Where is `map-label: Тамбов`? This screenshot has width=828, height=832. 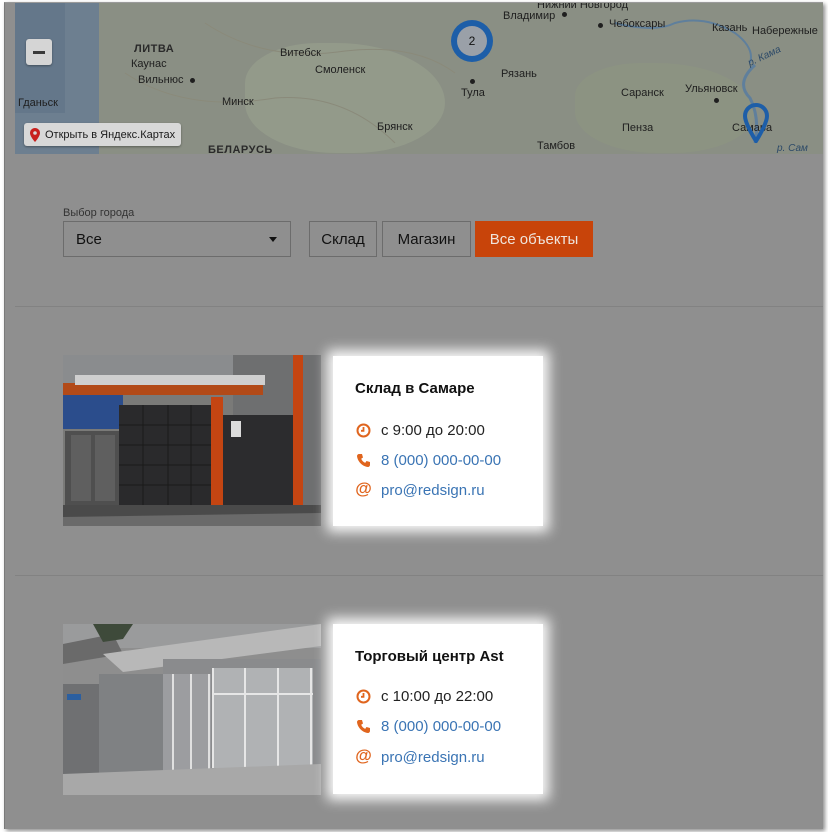 map-label: Тамбов is located at coordinates (556, 146).